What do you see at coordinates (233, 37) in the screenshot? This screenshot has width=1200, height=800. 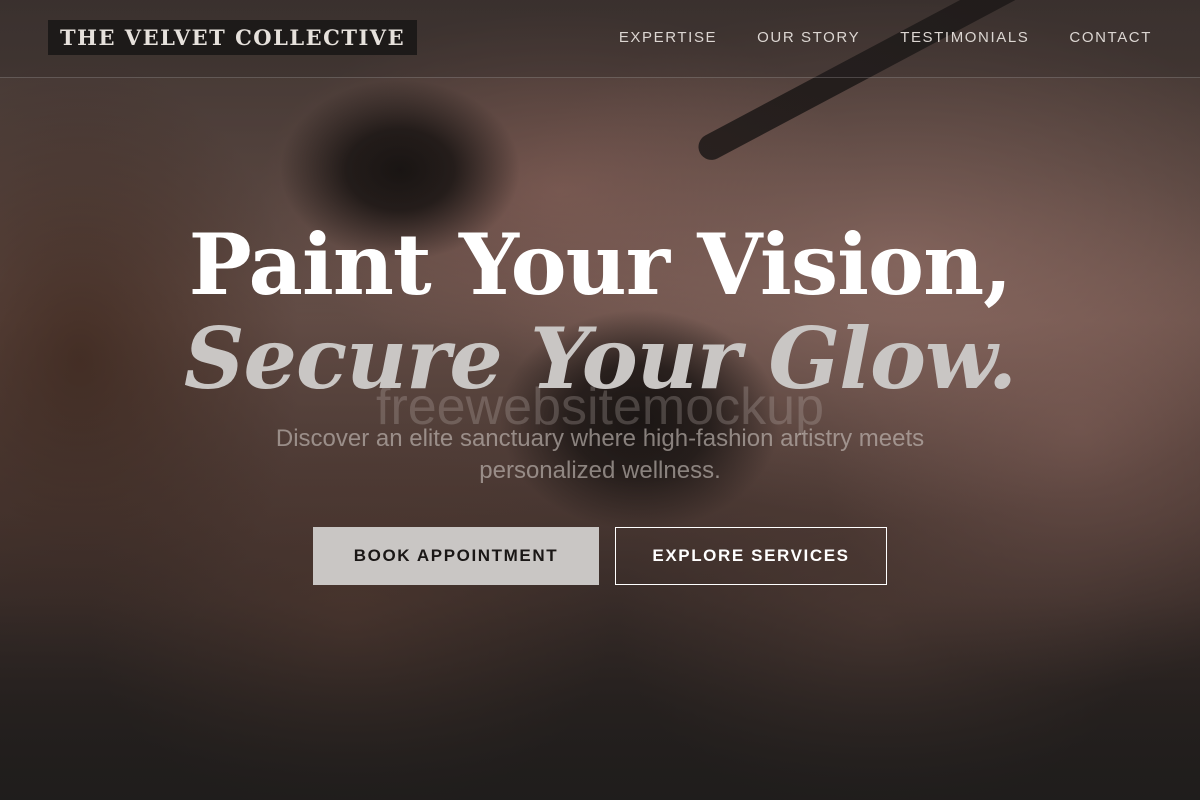 I see `brand-logo: THE VELVET COLLECTIVE` at bounding box center [233, 37].